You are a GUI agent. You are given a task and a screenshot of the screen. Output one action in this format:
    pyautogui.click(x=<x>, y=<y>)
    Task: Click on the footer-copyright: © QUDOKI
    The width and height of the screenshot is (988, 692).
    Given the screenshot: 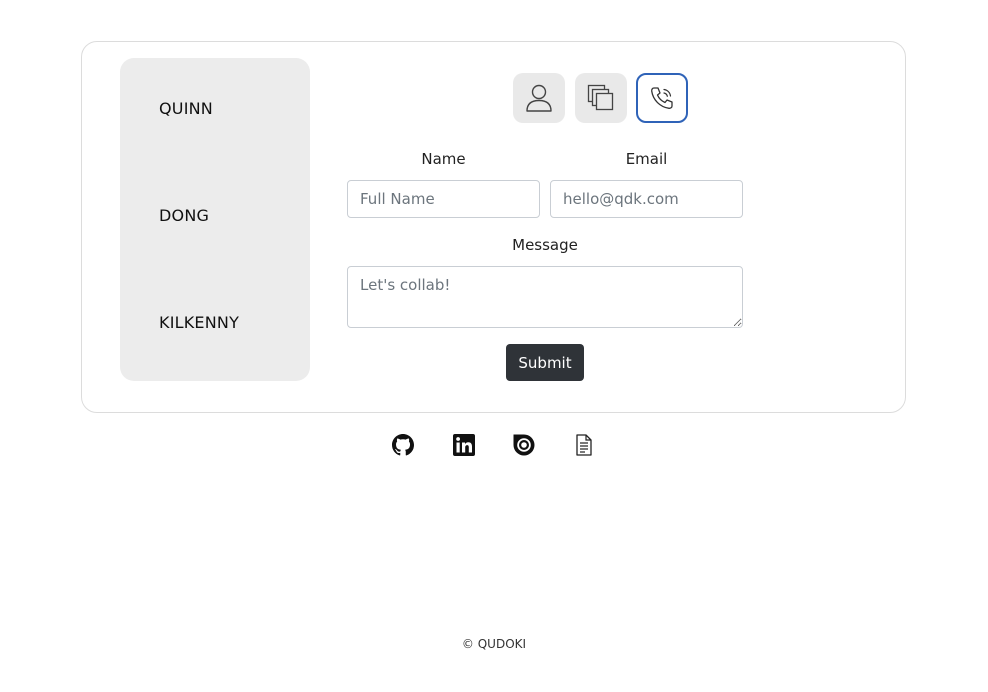 What is the action you would take?
    pyautogui.click(x=494, y=644)
    